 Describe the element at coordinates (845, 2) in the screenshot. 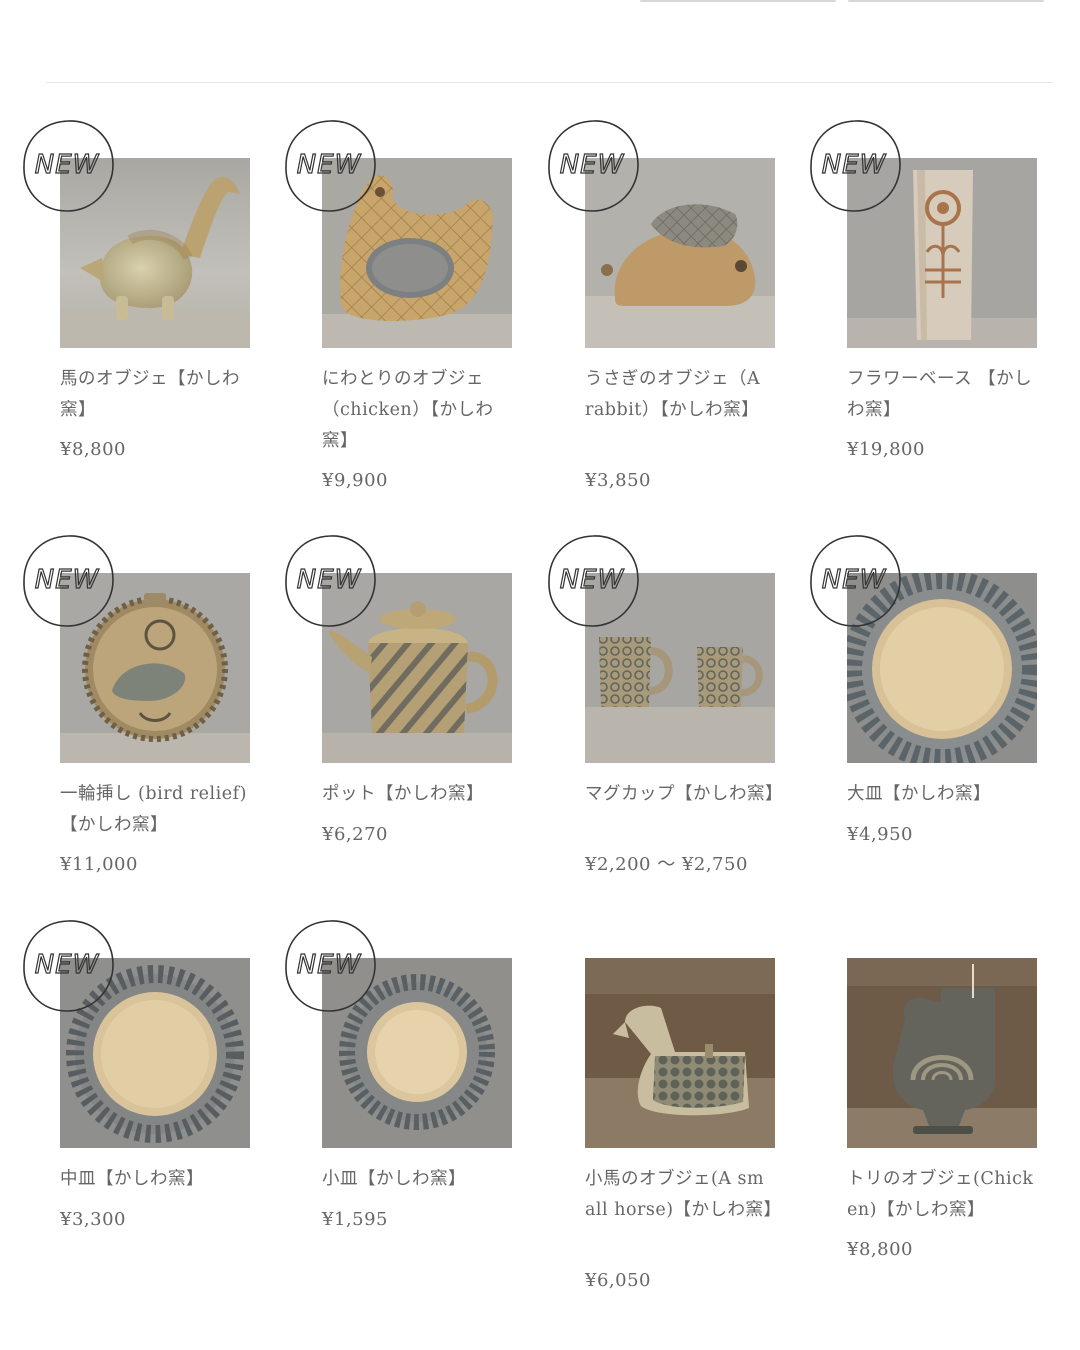

I see `top-controls` at that location.